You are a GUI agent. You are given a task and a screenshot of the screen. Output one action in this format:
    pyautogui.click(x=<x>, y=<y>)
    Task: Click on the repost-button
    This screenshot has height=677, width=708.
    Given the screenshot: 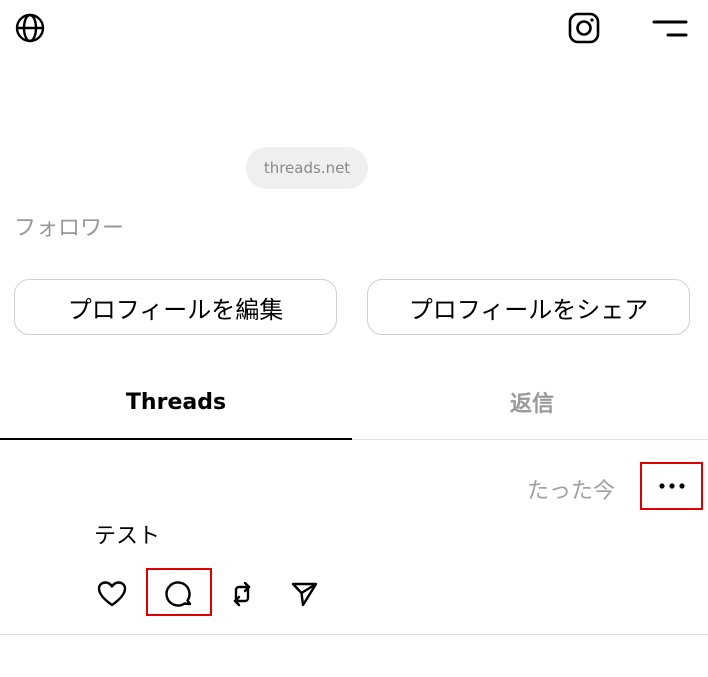 What is the action you would take?
    pyautogui.click(x=242, y=594)
    